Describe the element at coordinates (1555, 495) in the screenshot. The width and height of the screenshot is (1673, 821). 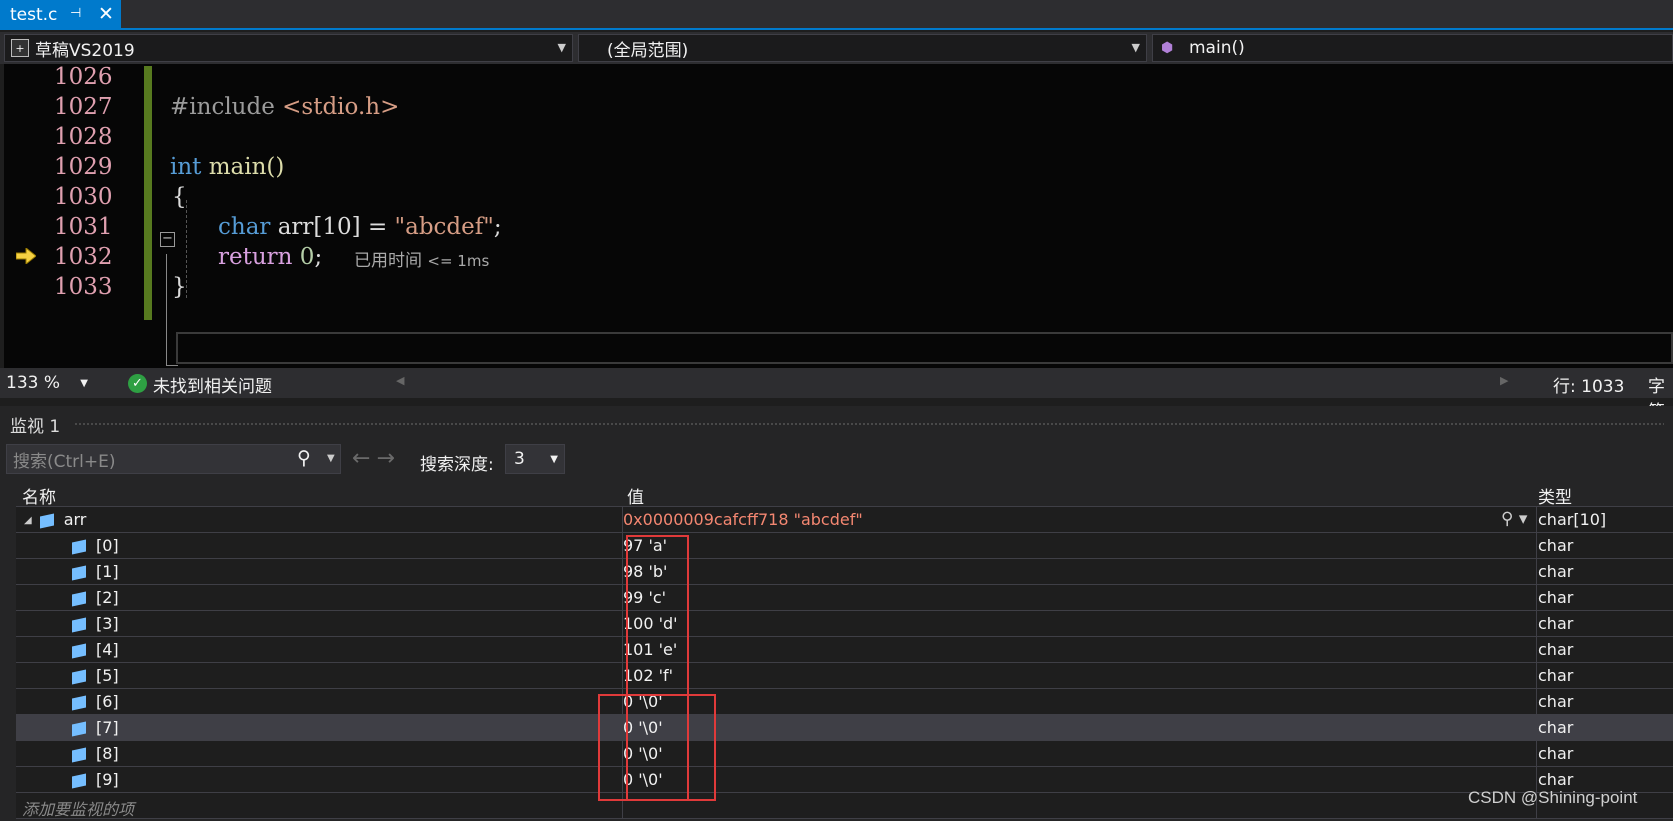
I see `column-header-type: 类型` at that location.